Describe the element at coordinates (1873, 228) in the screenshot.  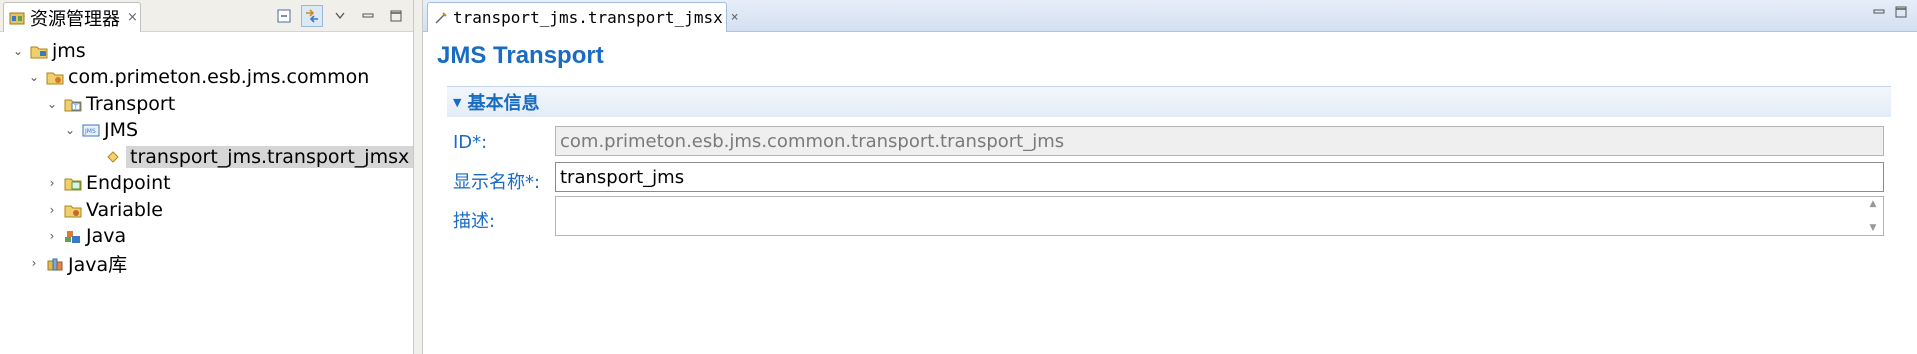
I see `scroll-down-icon: ▼` at that location.